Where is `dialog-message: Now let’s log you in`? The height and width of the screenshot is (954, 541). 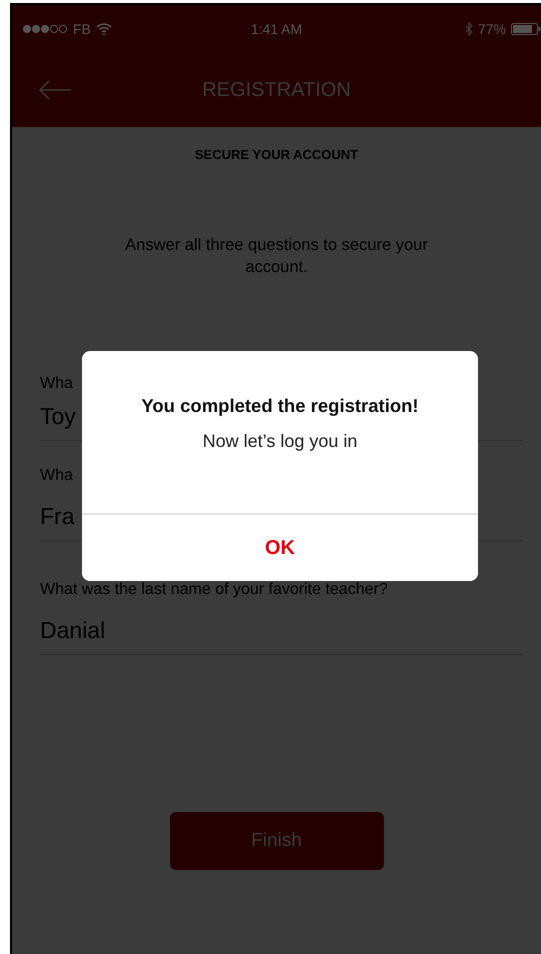
dialog-message: Now let’s log you in is located at coordinates (280, 441).